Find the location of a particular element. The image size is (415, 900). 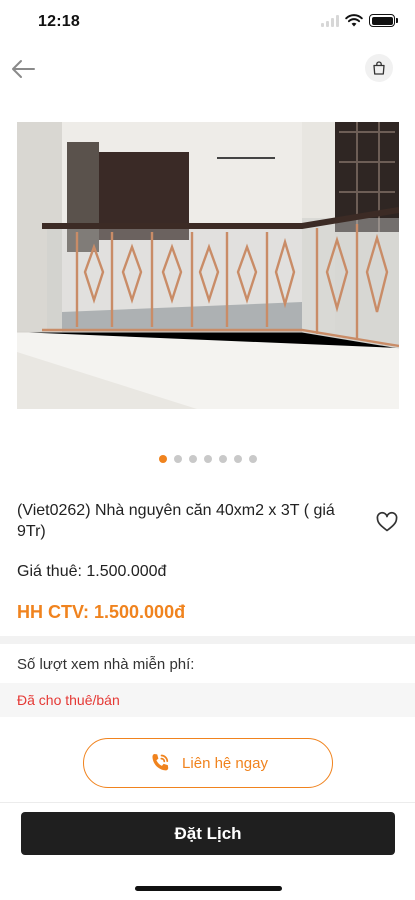

book-appointment-label: Đặt Lịch is located at coordinates (208, 833).